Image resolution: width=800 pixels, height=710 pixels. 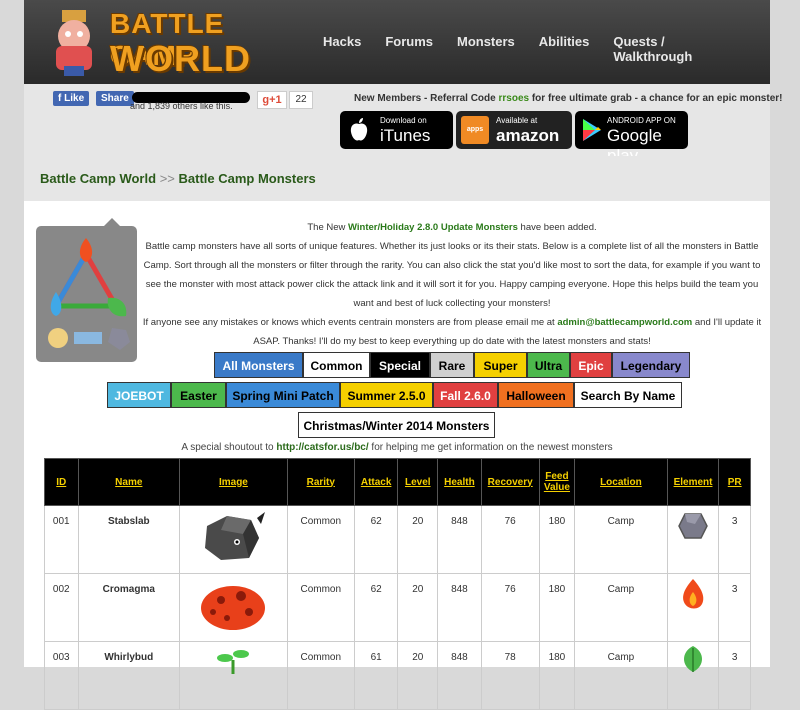 What do you see at coordinates (548, 365) in the screenshot?
I see `filter-ultra-button: Ultra` at bounding box center [548, 365].